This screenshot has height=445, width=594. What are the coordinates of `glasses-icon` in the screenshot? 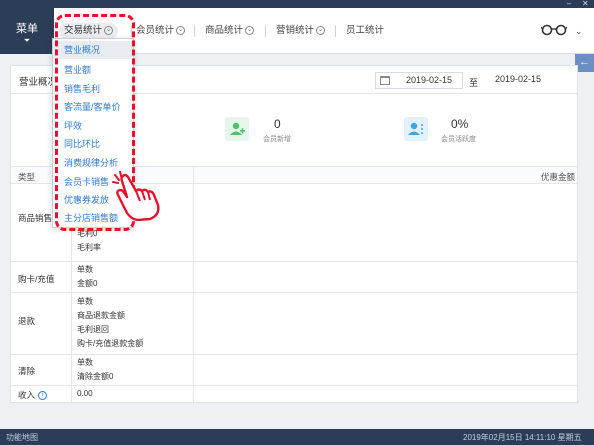 It's located at (554, 30).